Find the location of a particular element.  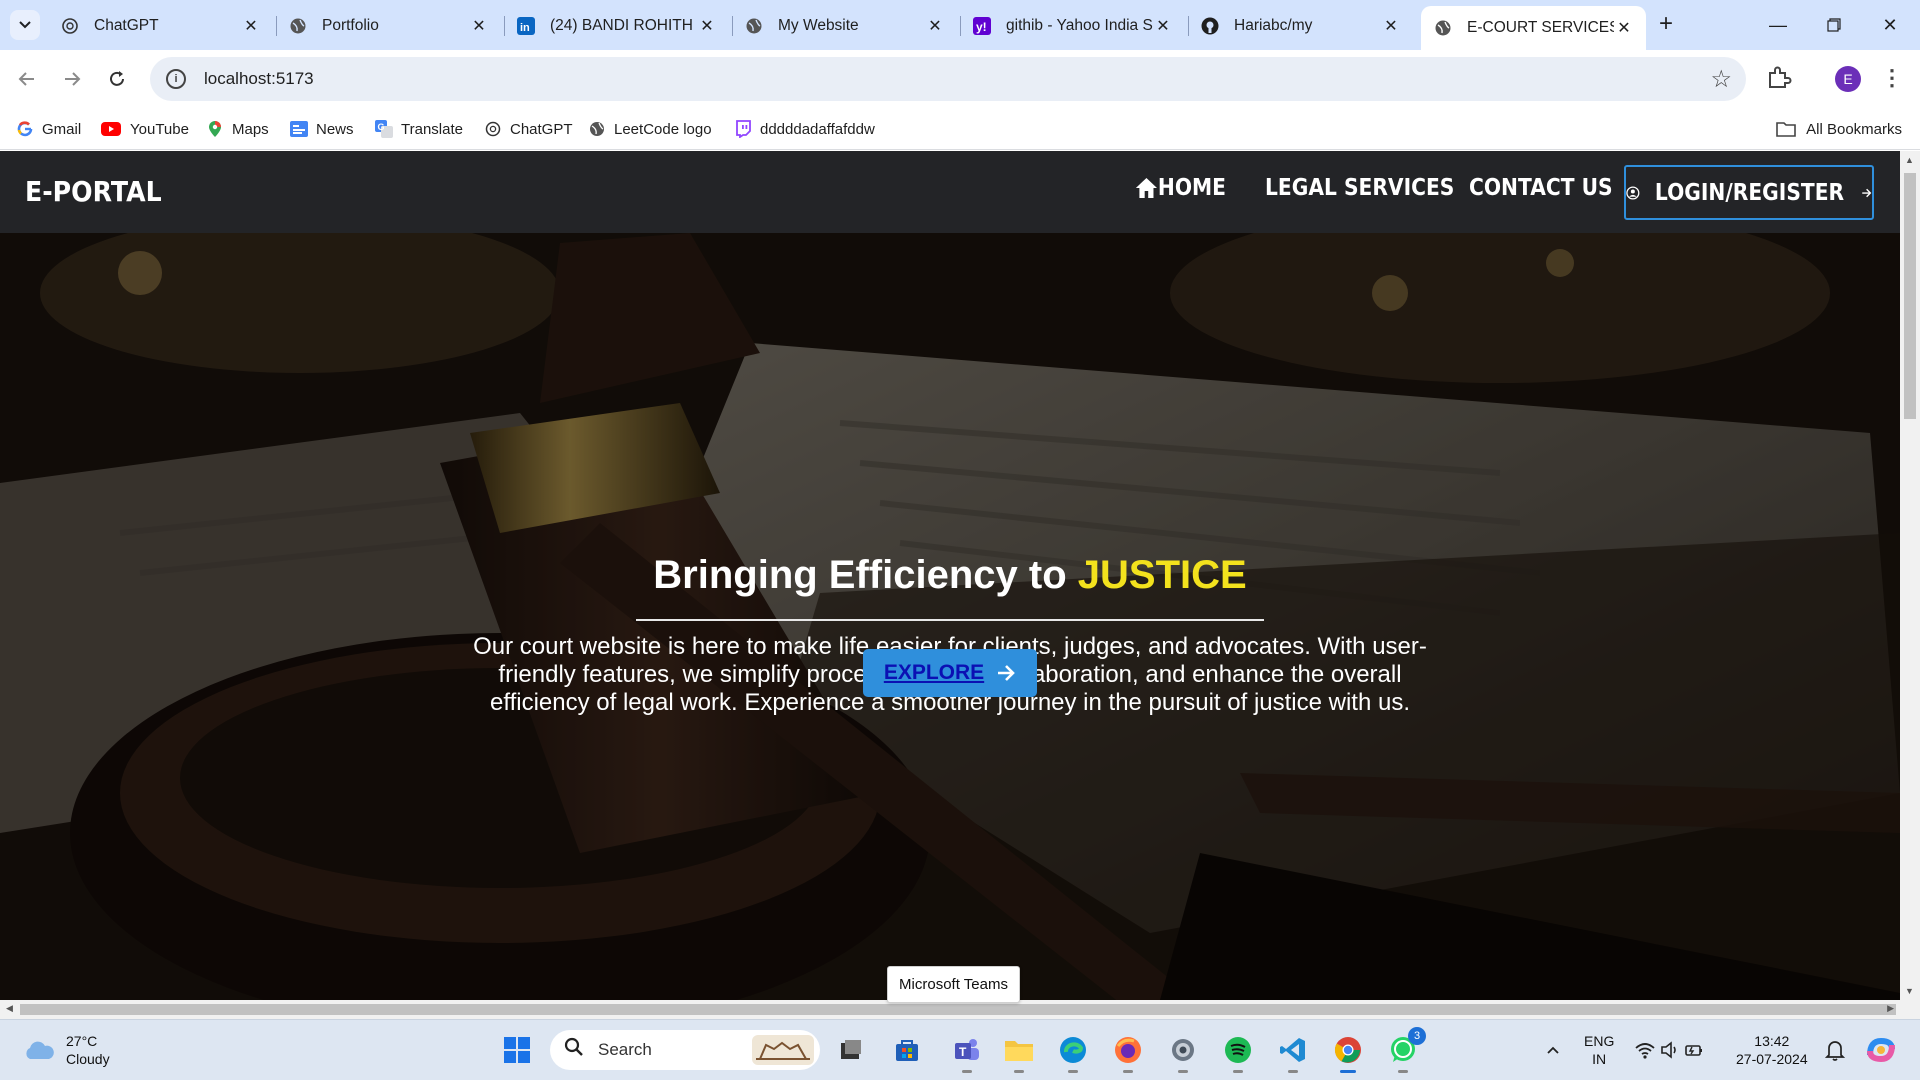

clock-time: 13:42 is located at coordinates (1772, 1041).